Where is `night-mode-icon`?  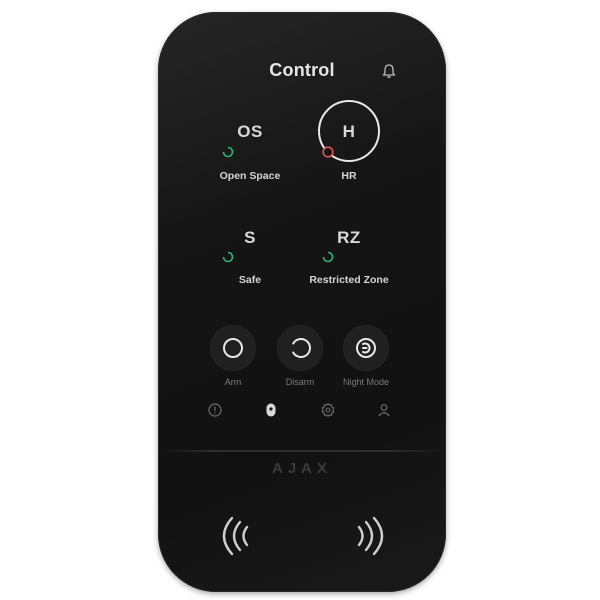 night-mode-icon is located at coordinates (366, 348).